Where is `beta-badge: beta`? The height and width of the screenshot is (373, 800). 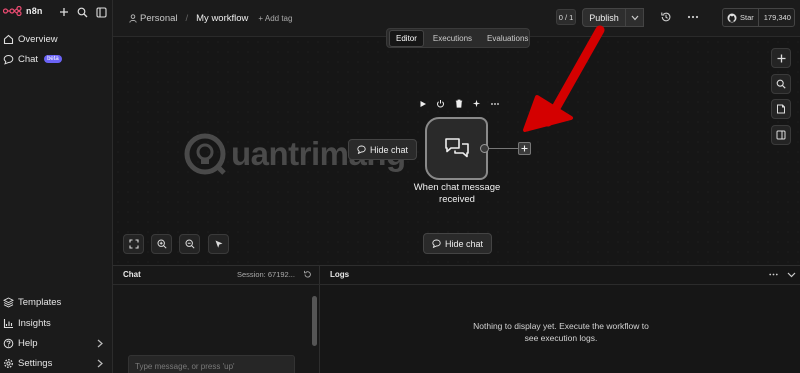 beta-badge: beta is located at coordinates (53, 59).